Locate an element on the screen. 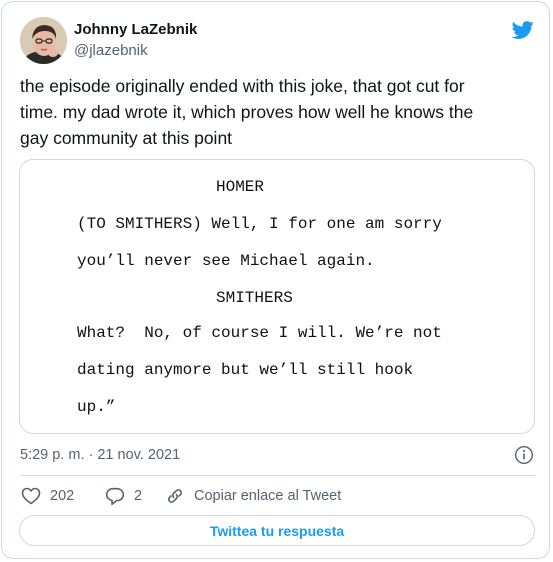 Image resolution: width=553 pixels, height=562 pixels. avatar is located at coordinates (43, 40).